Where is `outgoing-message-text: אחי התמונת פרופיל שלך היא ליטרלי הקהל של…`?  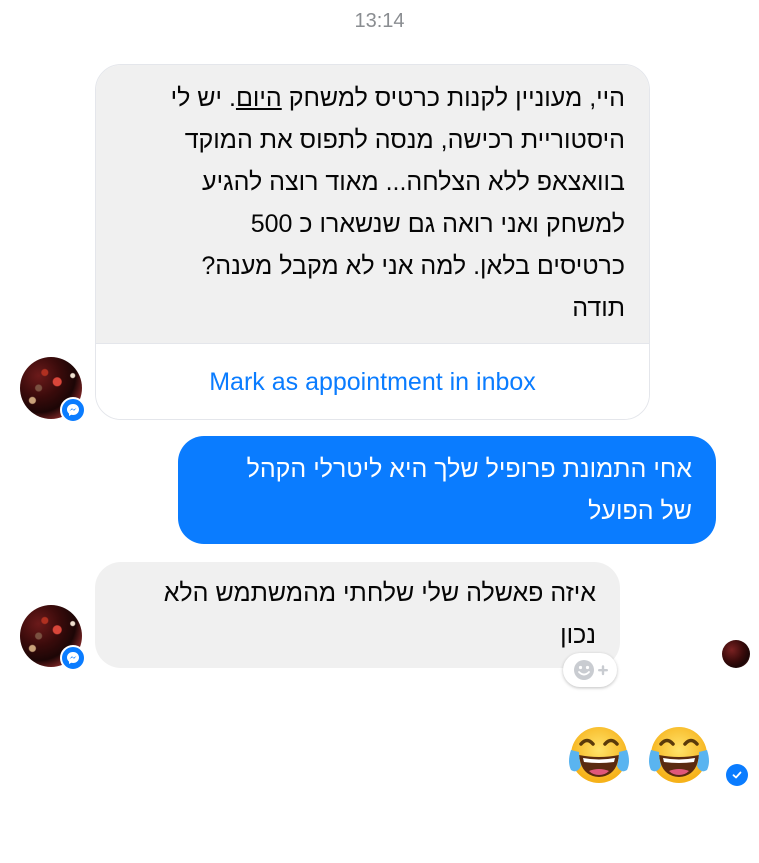 outgoing-message-text: אחי התמונת פרופיל שלך היא ליטרלי הקהל של… is located at coordinates (469, 490).